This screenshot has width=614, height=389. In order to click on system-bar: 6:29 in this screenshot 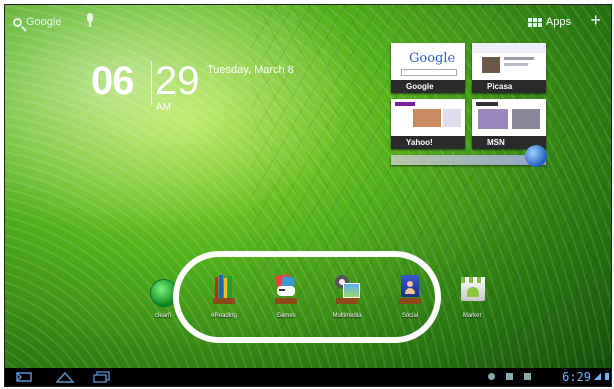, I will do `click(308, 377)`.